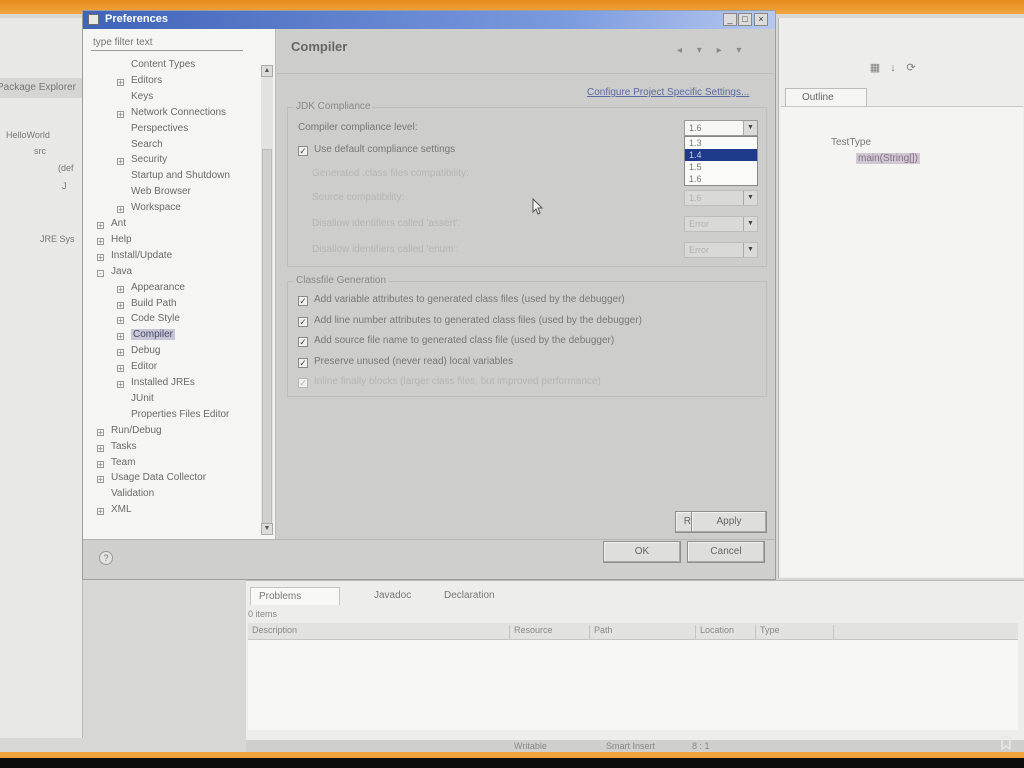 This screenshot has width=1024, height=768. I want to click on package-explorer-header: Package Explorer, so click(41, 88).